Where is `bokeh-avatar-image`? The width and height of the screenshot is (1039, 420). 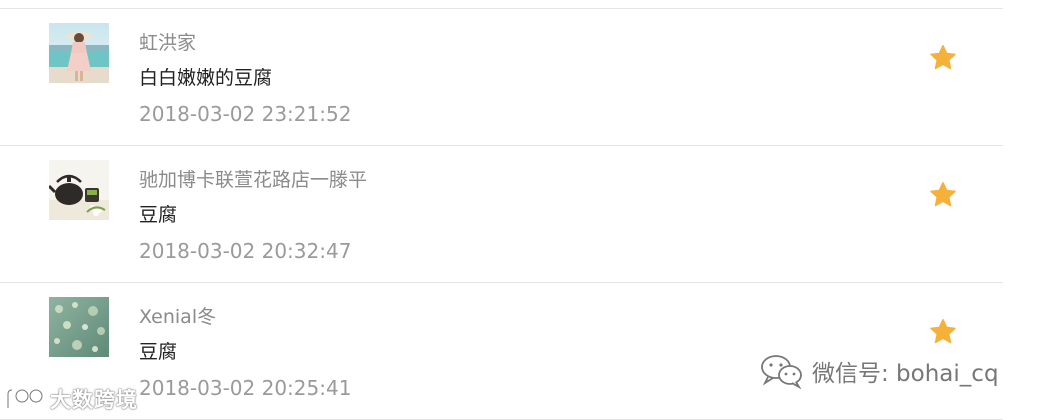
bokeh-avatar-image is located at coordinates (79, 327).